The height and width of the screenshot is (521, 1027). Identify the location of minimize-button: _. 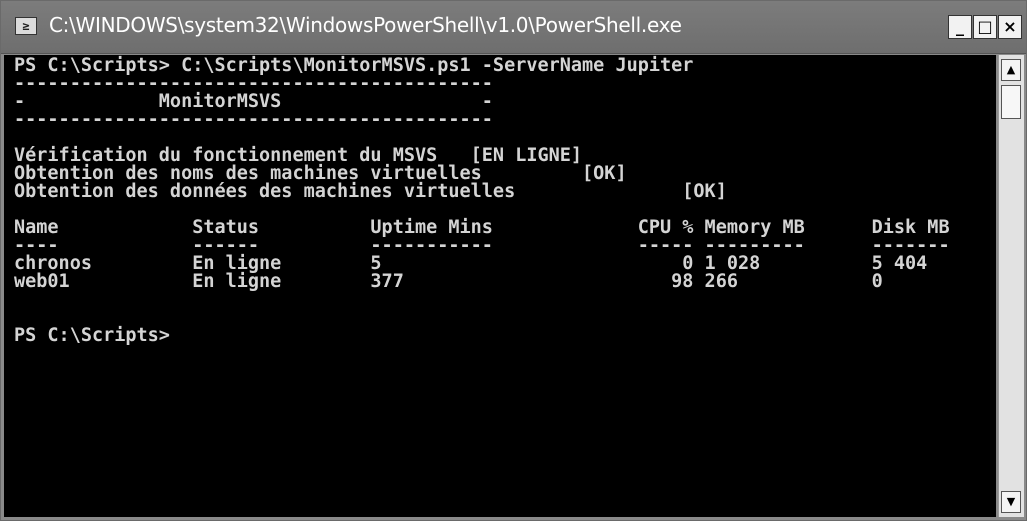
(960, 27).